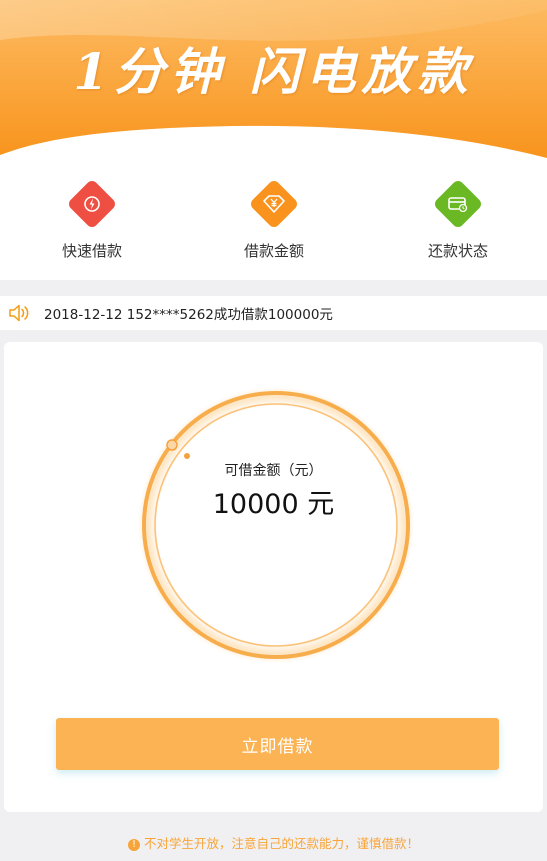 The width and height of the screenshot is (547, 861). What do you see at coordinates (273, 71) in the screenshot?
I see `banner-title: 1分钟 闪电放款` at bounding box center [273, 71].